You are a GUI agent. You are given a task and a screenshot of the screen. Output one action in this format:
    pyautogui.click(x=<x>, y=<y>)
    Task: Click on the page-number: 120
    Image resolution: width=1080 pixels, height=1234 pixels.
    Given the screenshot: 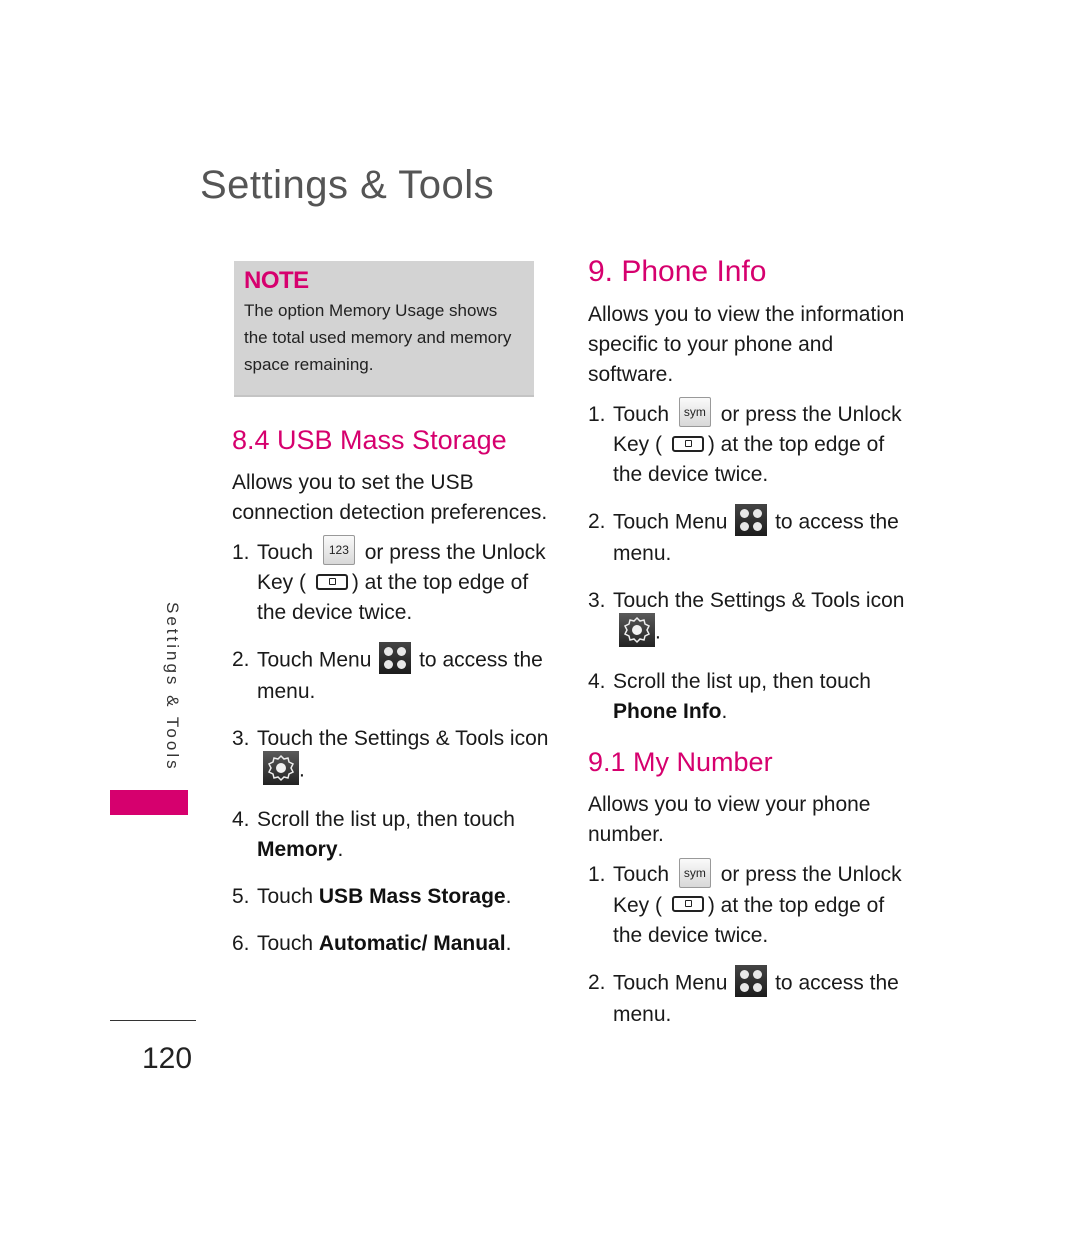 What is the action you would take?
    pyautogui.click(x=167, y=1058)
    